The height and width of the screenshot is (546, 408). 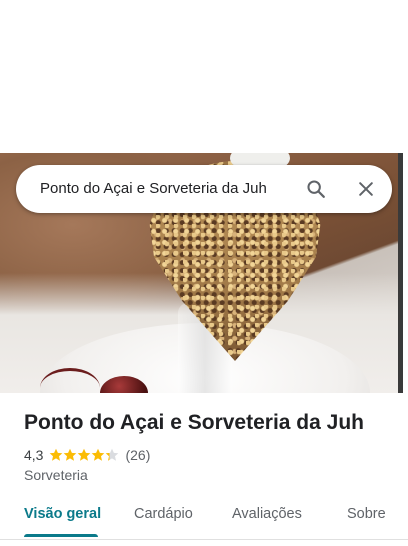 What do you see at coordinates (163, 514) in the screenshot?
I see `tab-menu: Cardápio` at bounding box center [163, 514].